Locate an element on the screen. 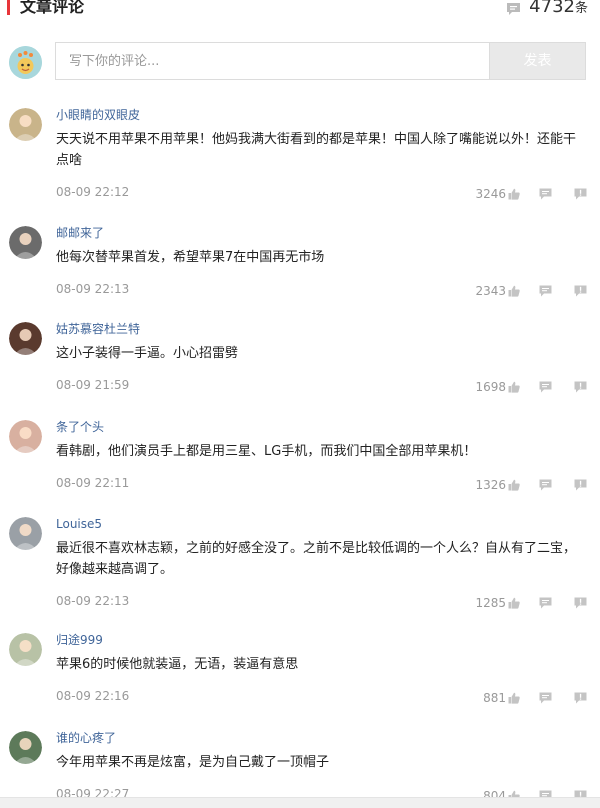 The height and width of the screenshot is (808, 600). comment-composer: 写下你的评论... 发表 is located at coordinates (300, 63).